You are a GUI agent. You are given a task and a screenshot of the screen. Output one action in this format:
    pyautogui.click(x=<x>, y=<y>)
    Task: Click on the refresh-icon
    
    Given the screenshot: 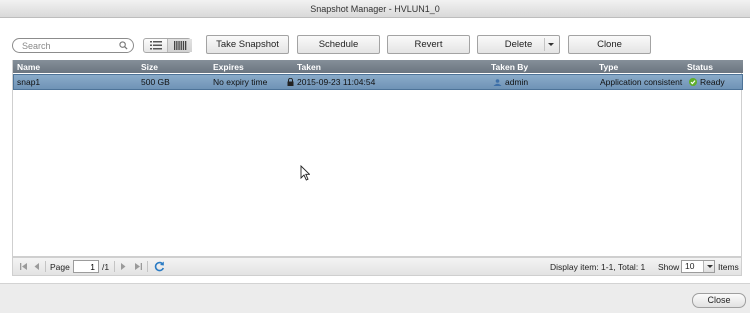 What is the action you would take?
    pyautogui.click(x=159, y=266)
    